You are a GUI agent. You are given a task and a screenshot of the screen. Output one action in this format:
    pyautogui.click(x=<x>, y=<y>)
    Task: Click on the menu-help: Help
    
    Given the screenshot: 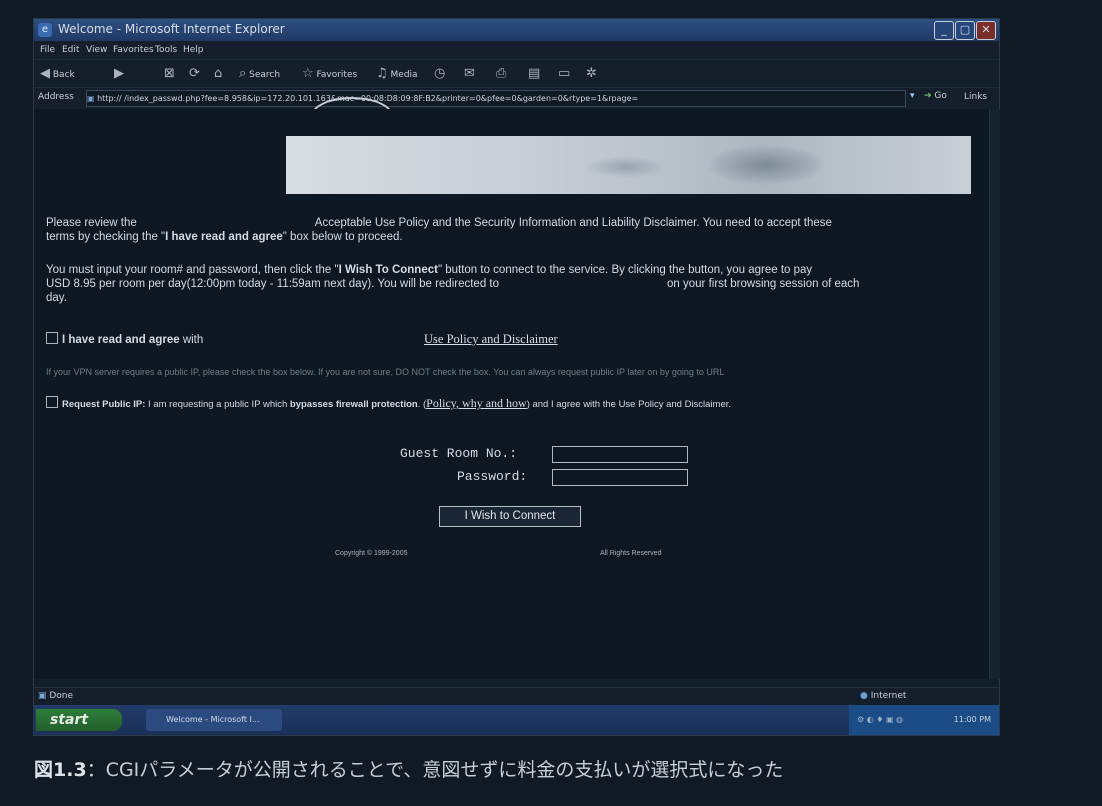 What is the action you would take?
    pyautogui.click(x=193, y=50)
    